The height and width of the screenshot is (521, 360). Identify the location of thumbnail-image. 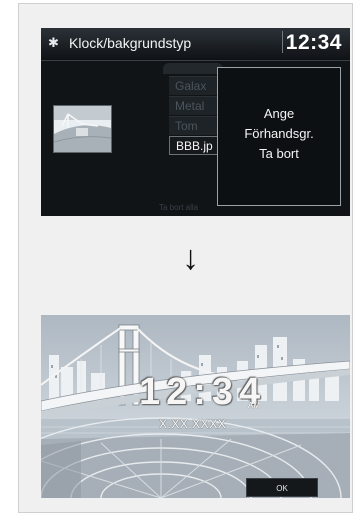
(82, 129).